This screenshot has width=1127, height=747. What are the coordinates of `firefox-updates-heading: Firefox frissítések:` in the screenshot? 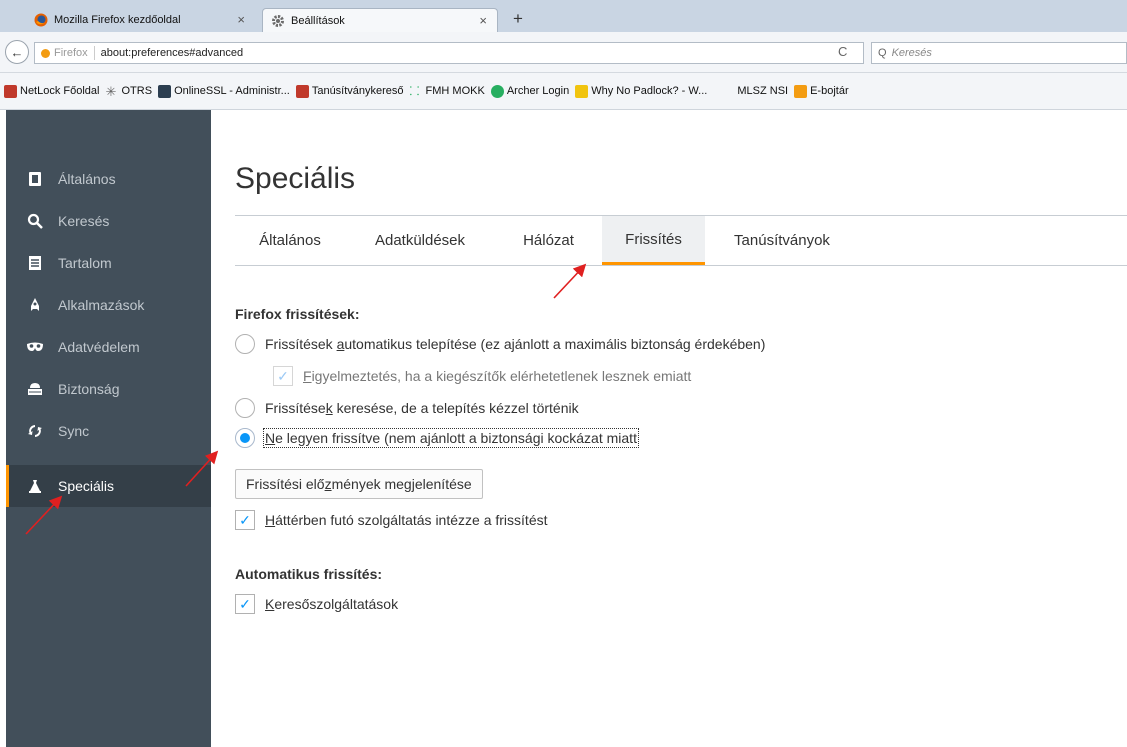 It's located at (297, 314).